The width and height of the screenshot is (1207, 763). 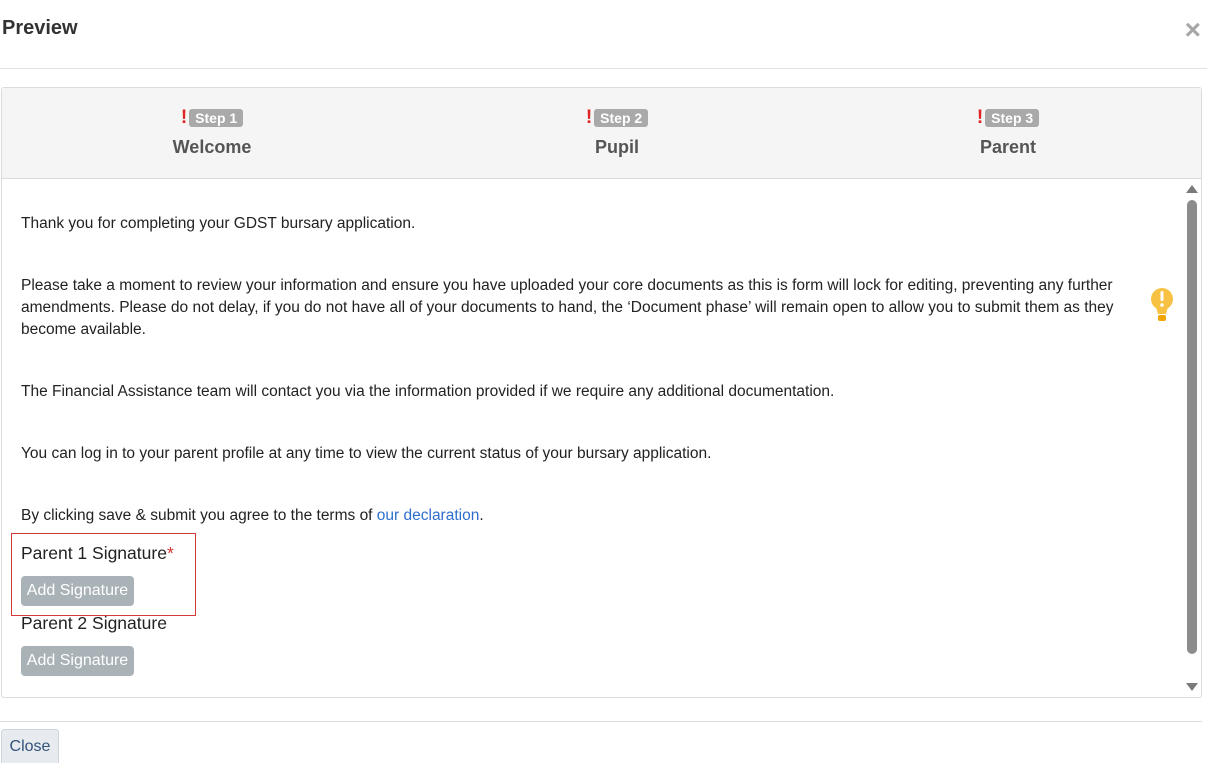 I want to click on step-pupil: ! Step 2 Pupil, so click(x=617, y=132).